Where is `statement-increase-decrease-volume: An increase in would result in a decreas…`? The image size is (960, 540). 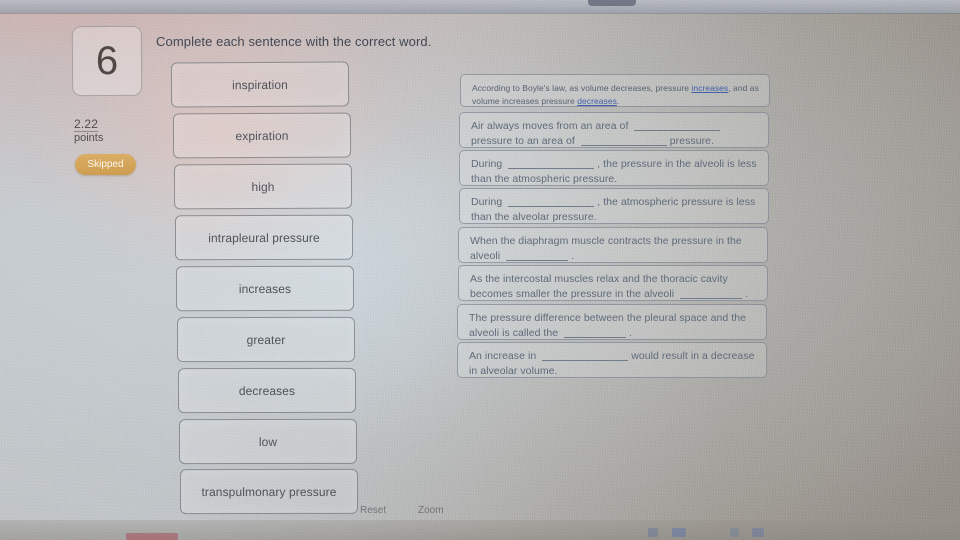
statement-increase-decrease-volume: An increase in would result in a decreas… is located at coordinates (612, 360).